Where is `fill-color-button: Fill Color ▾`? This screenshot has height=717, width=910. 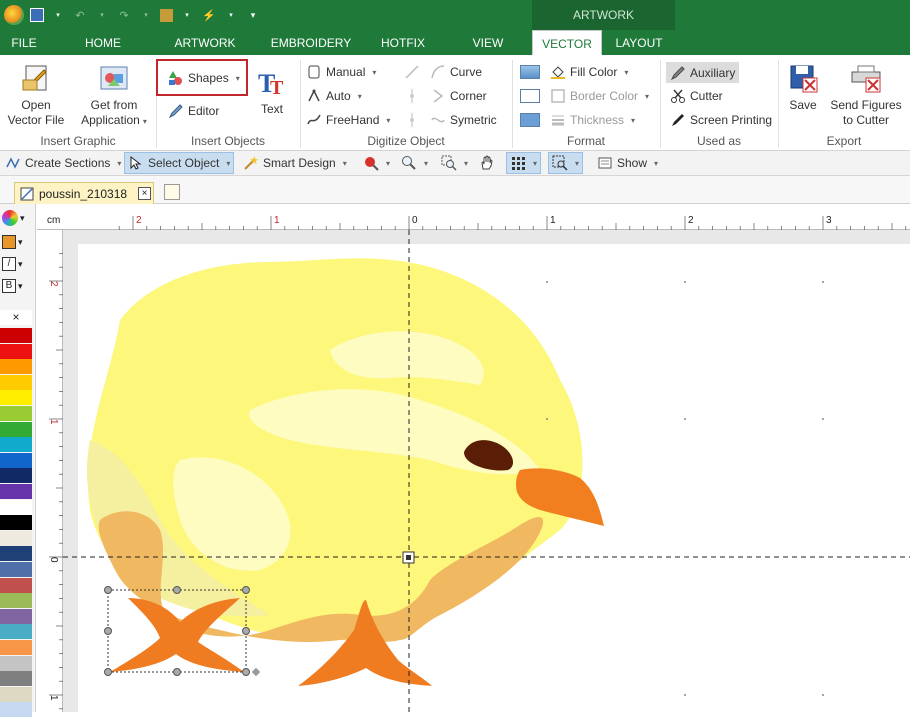
fill-color-button: Fill Color ▾ is located at coordinates (589, 72).